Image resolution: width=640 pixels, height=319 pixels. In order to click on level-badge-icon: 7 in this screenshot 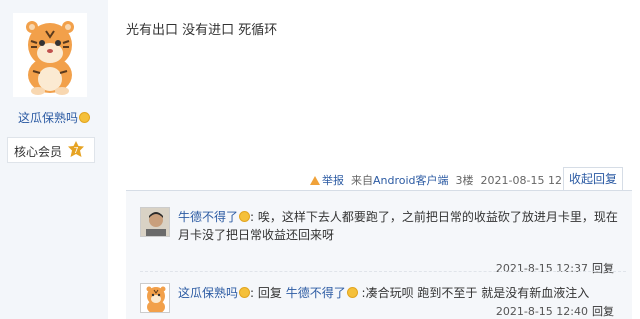, I will do `click(76, 149)`.